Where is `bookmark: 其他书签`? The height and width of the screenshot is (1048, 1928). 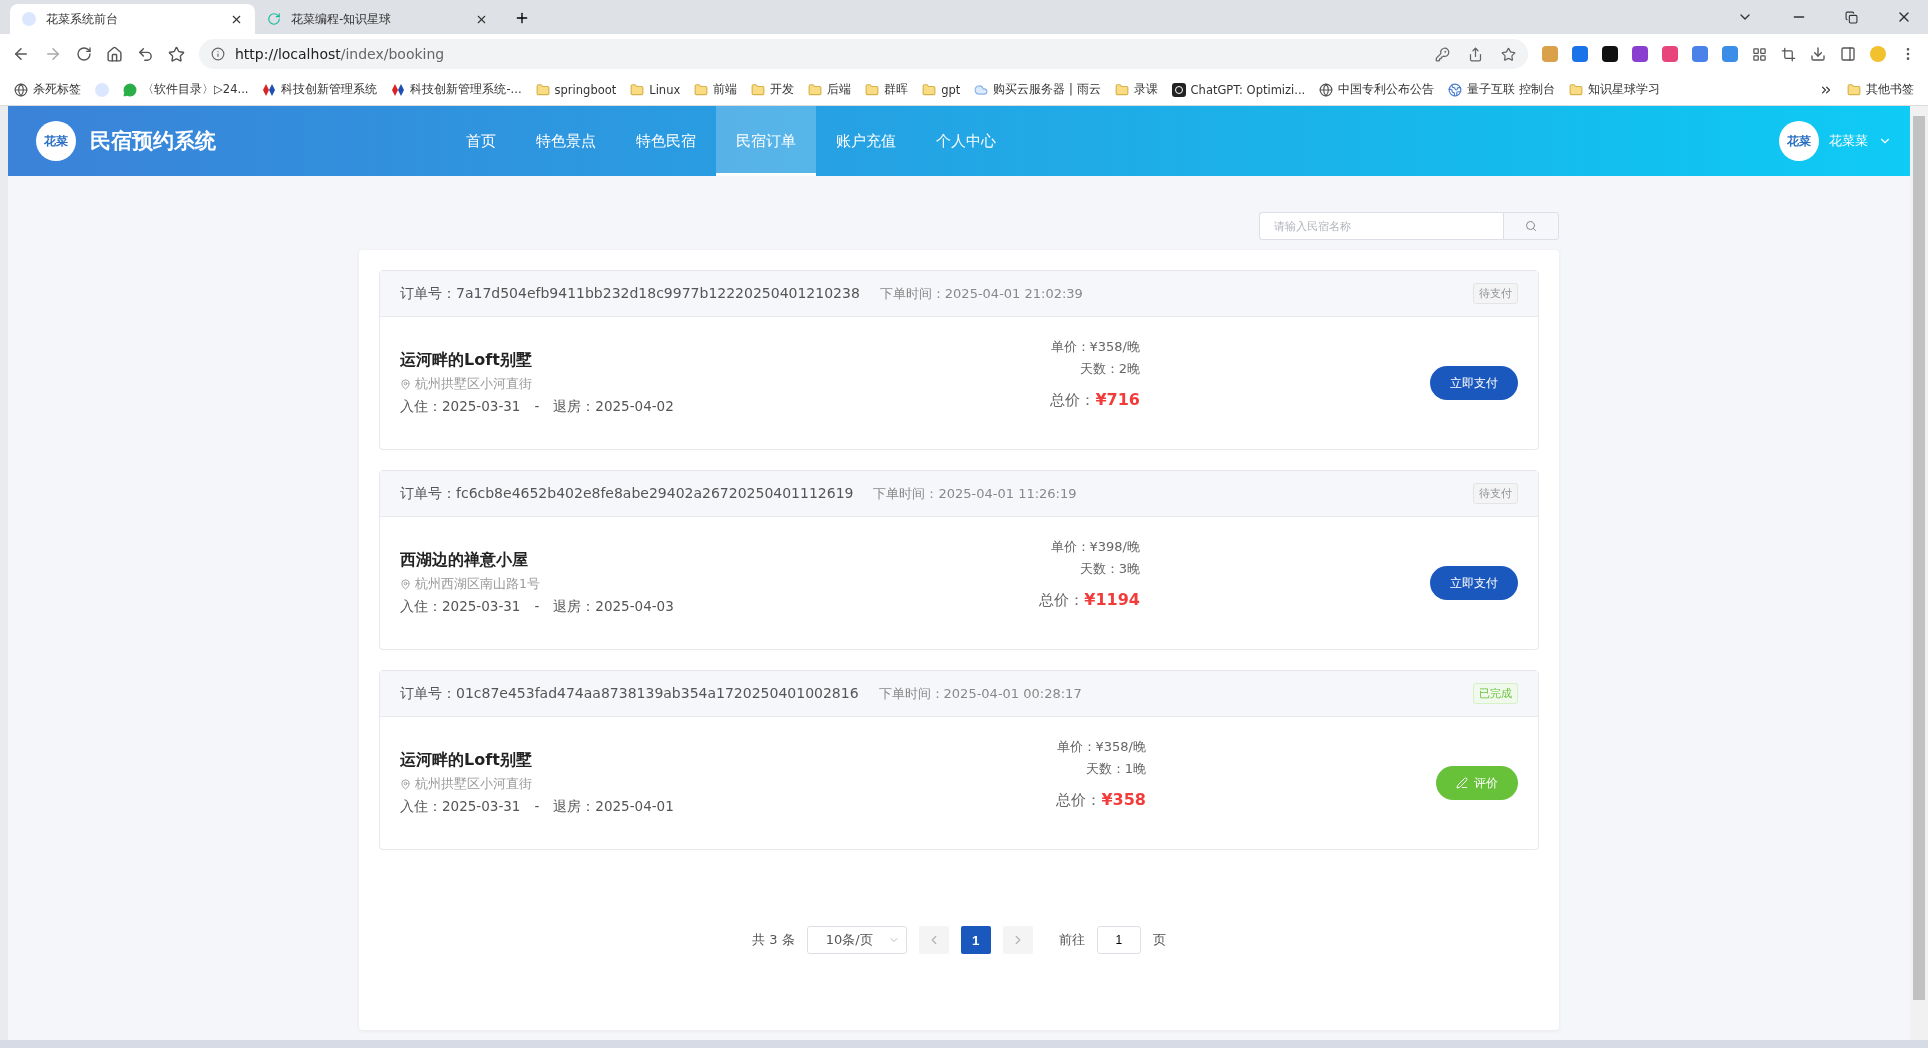
bookmark: 其他书签 is located at coordinates (1880, 89).